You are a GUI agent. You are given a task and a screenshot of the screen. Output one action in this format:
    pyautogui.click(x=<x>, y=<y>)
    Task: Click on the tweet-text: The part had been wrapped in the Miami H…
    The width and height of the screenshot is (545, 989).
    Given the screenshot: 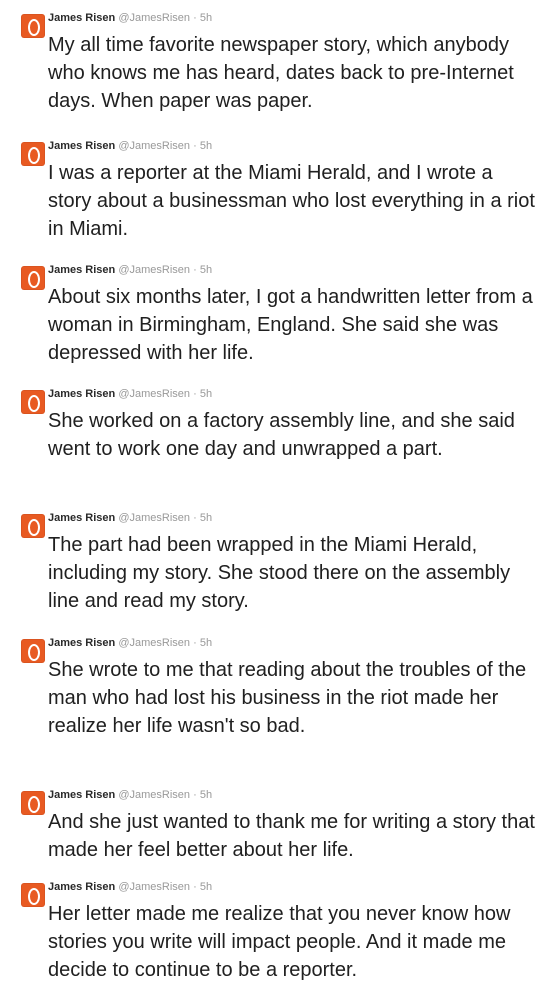 What is the action you would take?
    pyautogui.click(x=279, y=573)
    